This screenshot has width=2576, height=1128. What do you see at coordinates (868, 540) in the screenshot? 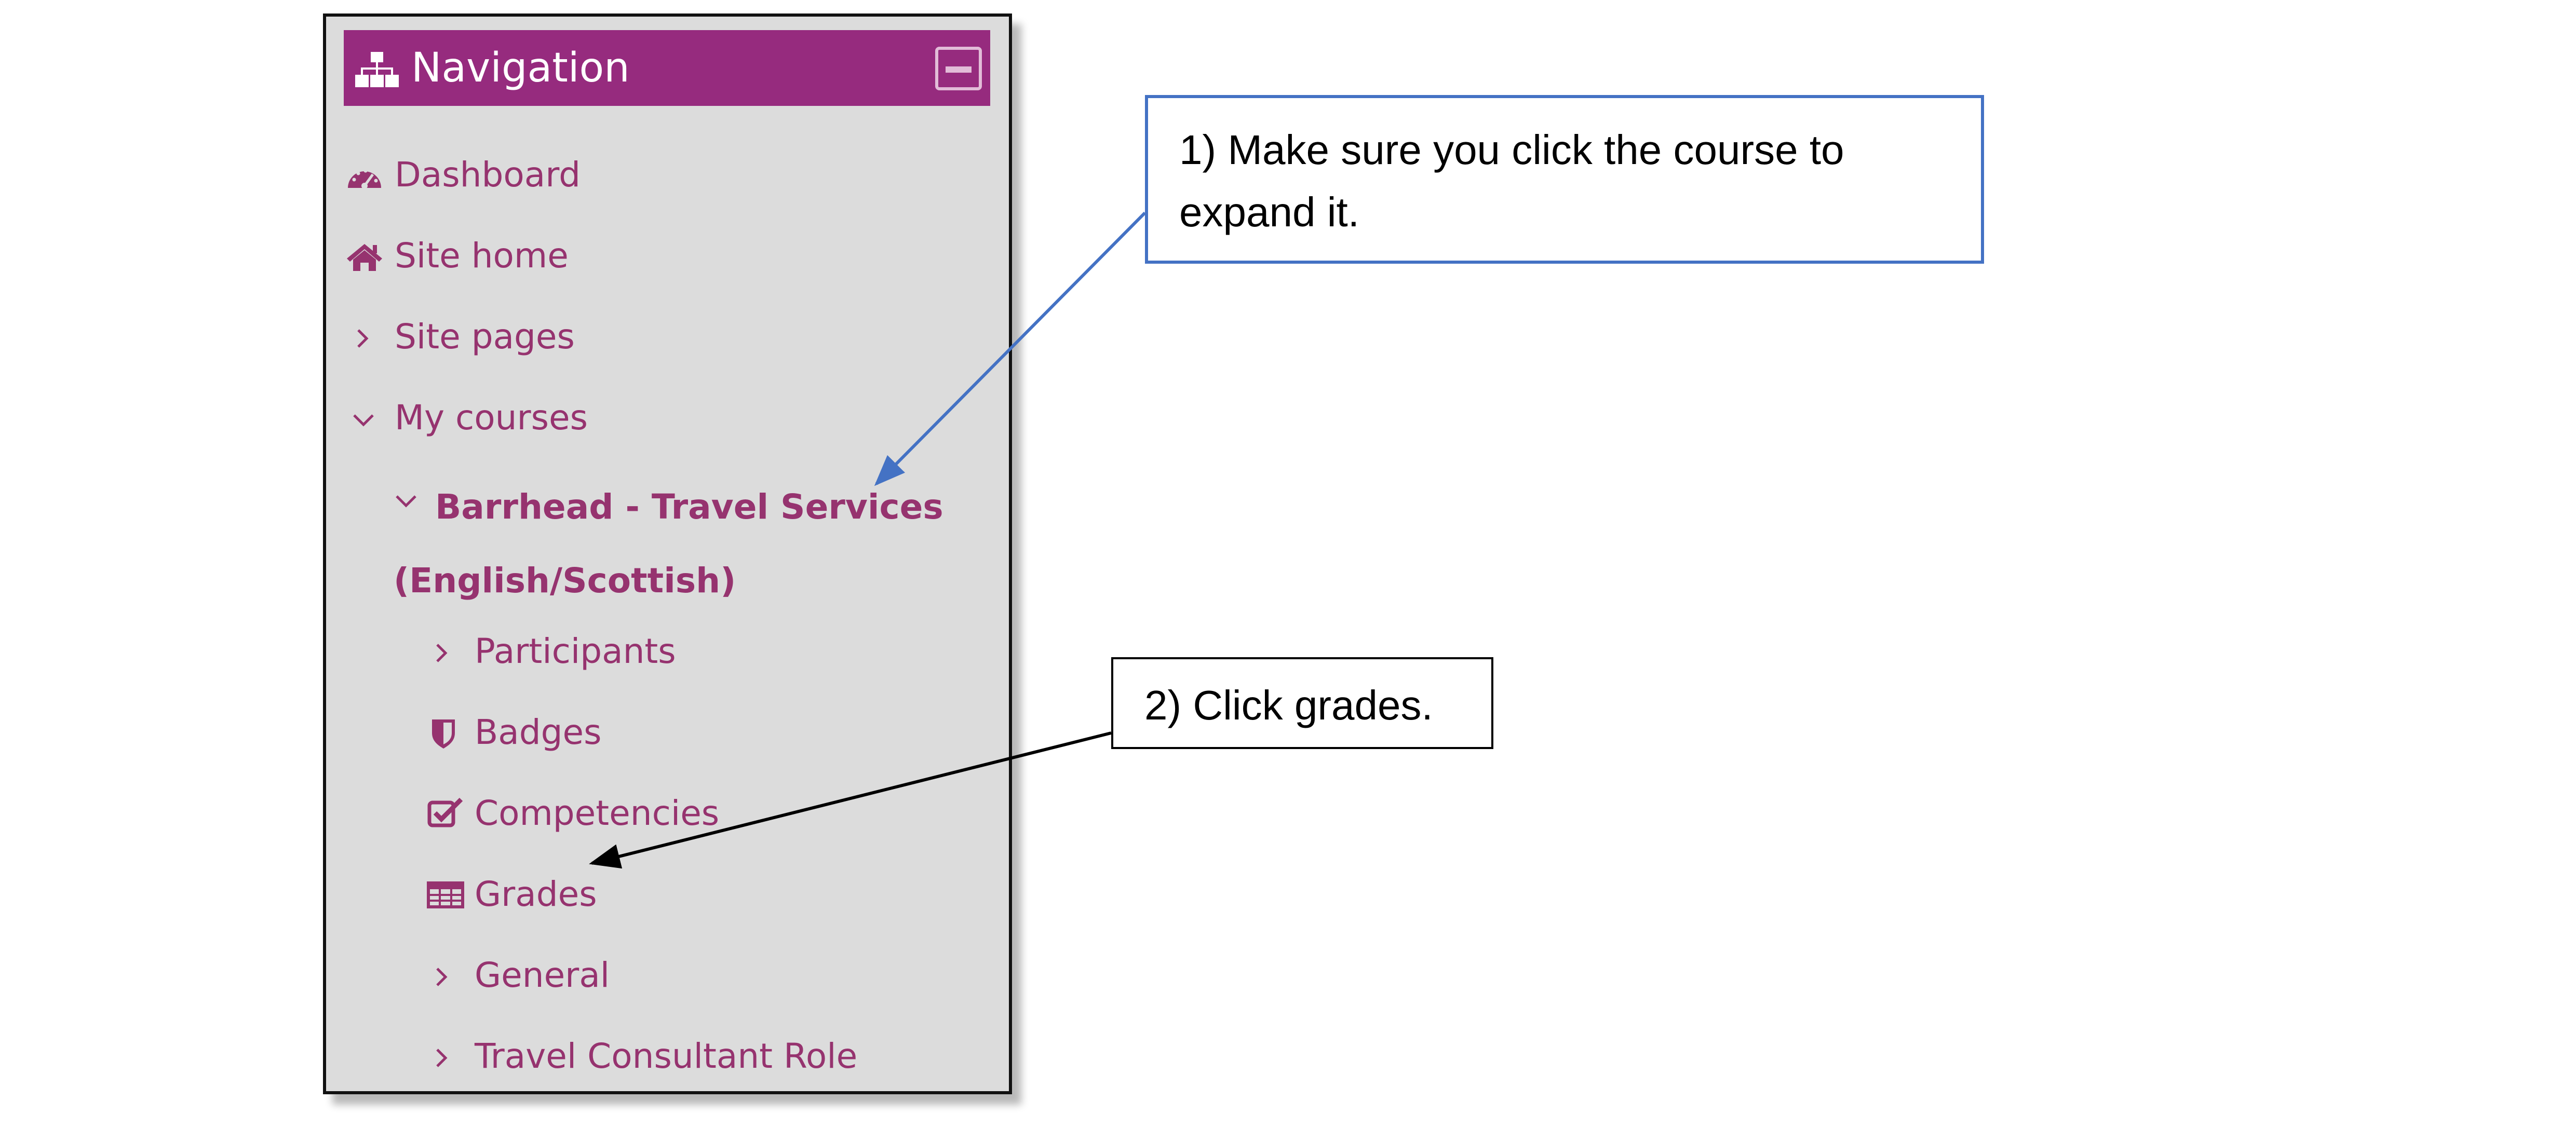
I see `annotation-arrows` at bounding box center [868, 540].